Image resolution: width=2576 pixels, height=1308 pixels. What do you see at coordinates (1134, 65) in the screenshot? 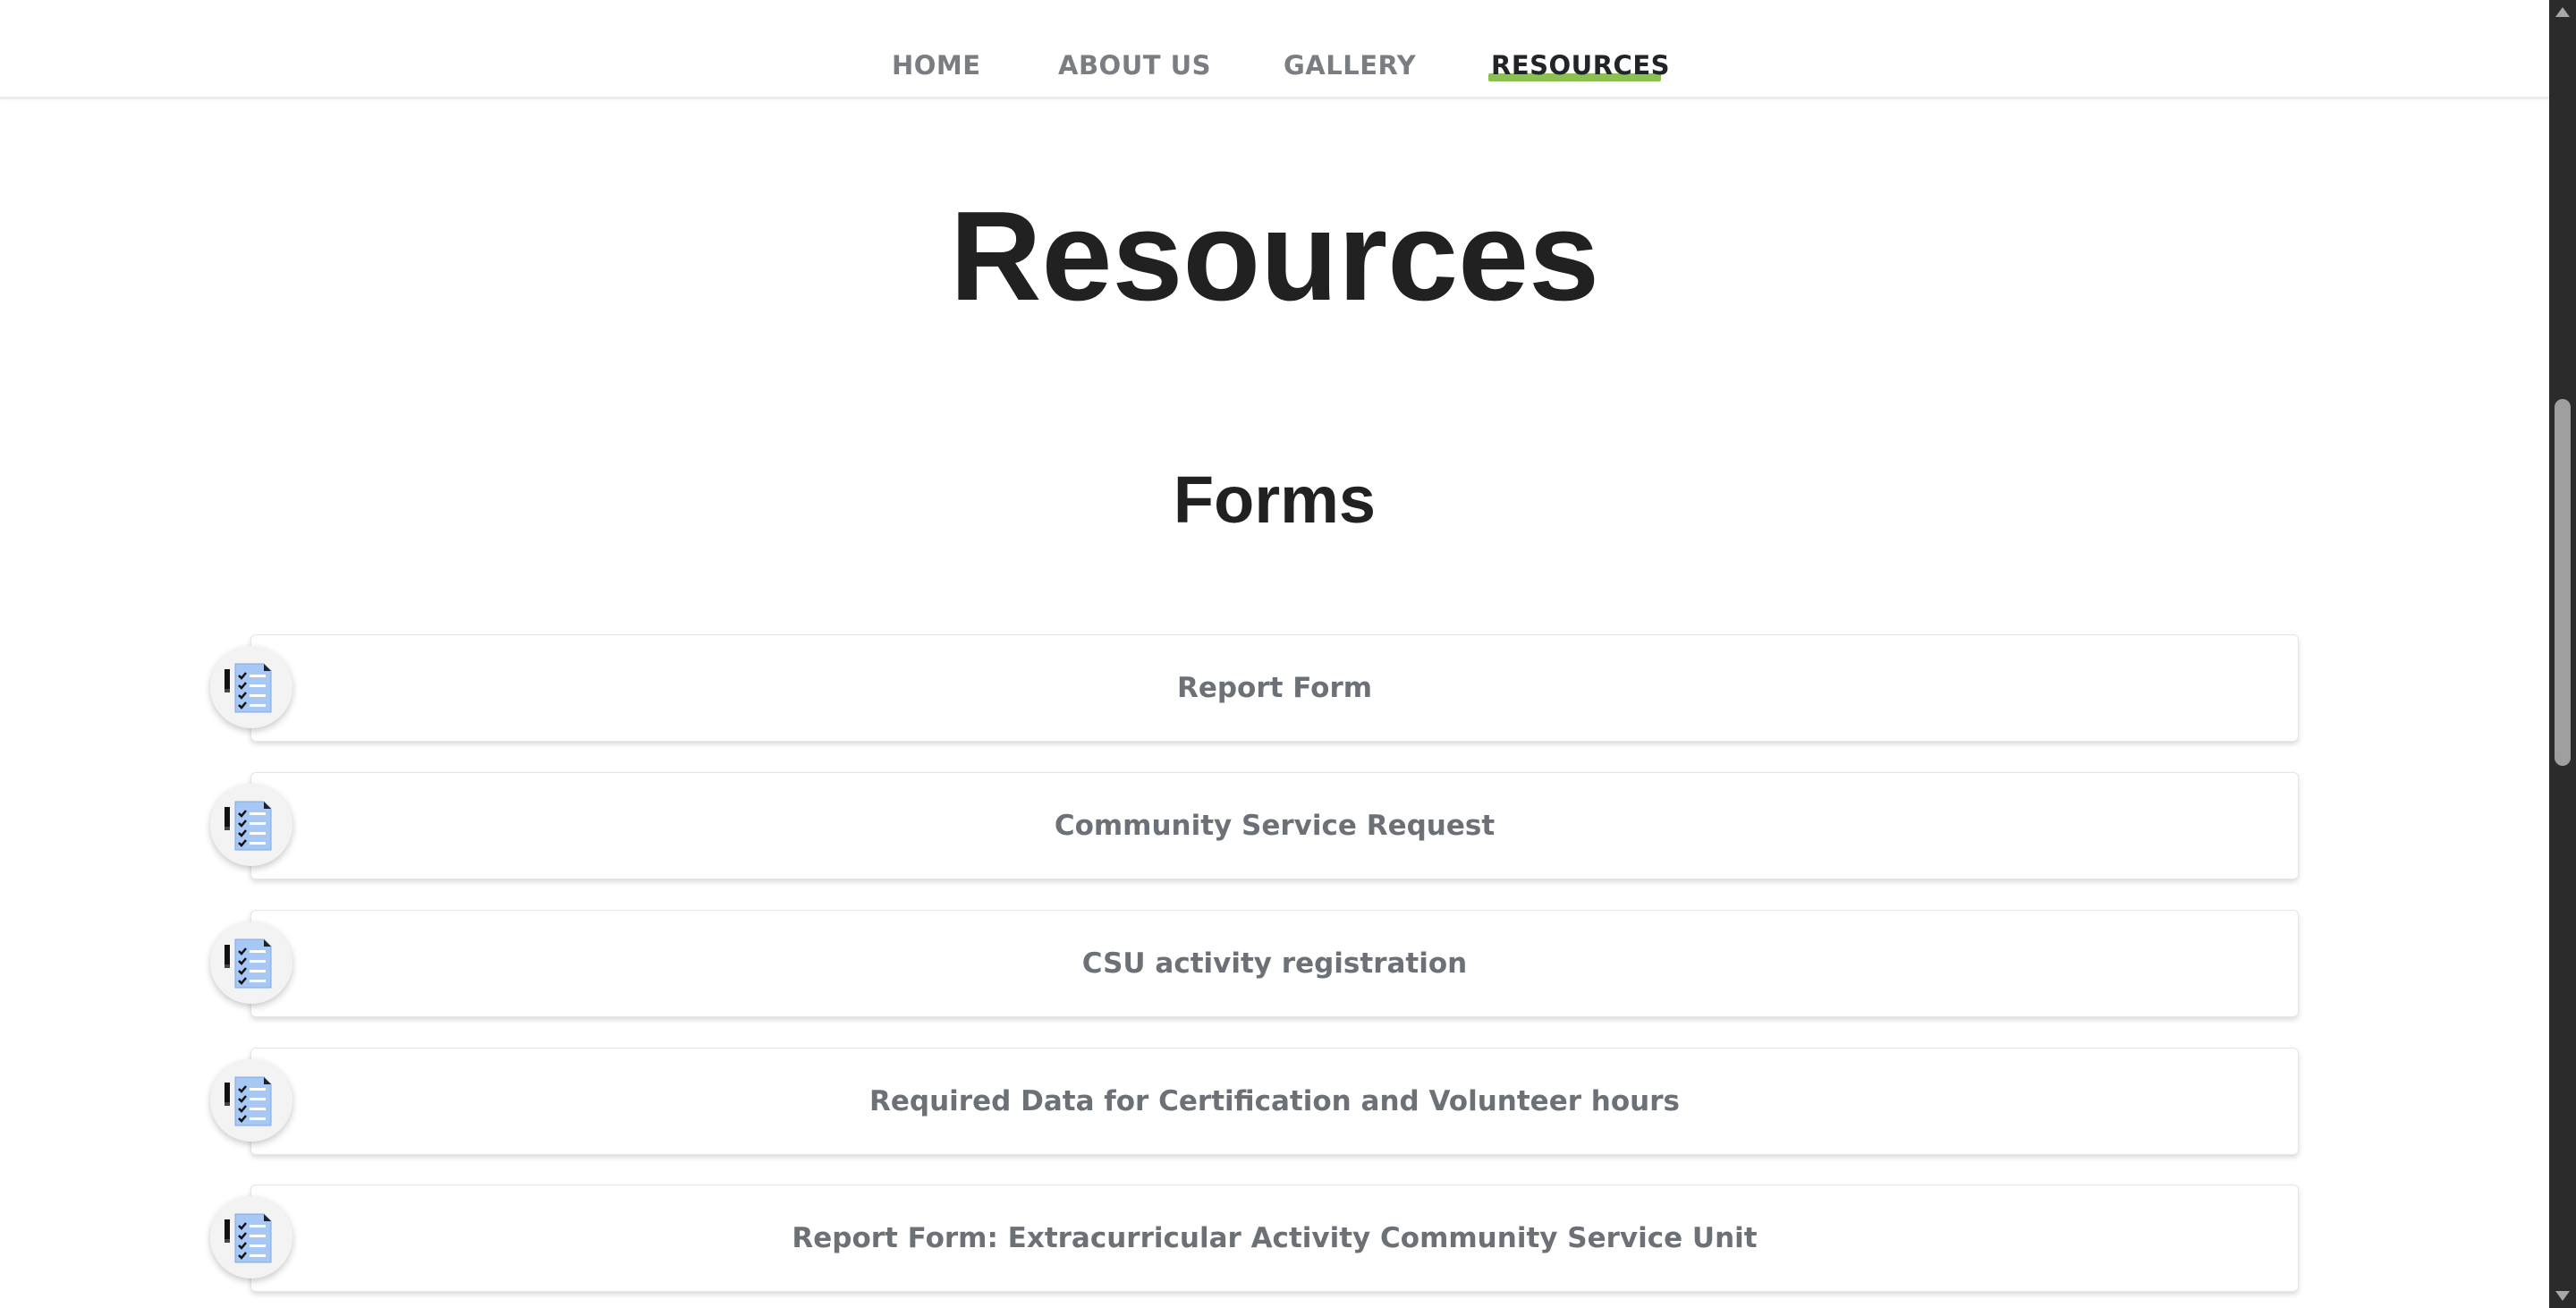
I see `nav-about-us-link: ABOUT US` at bounding box center [1134, 65].